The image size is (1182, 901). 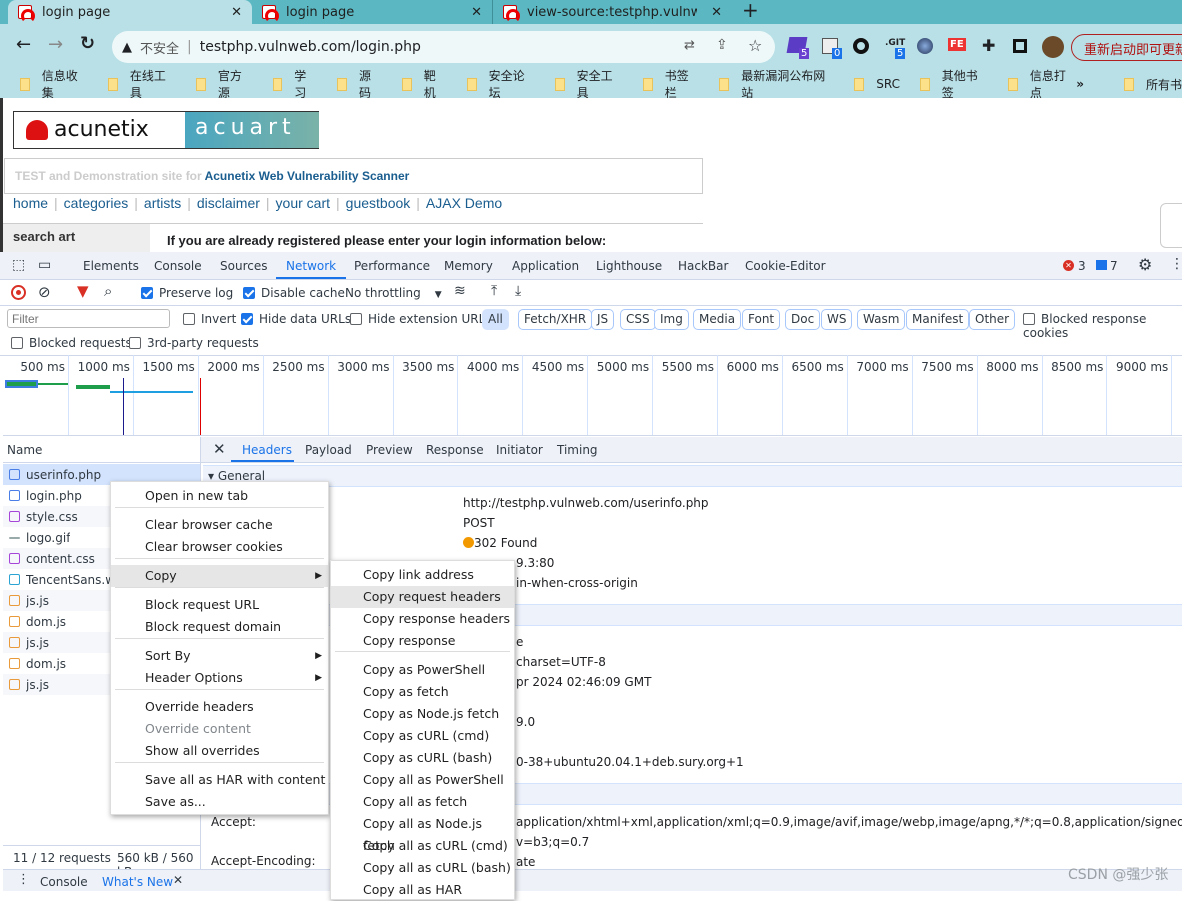 What do you see at coordinates (219, 707) in the screenshot?
I see `menu-item-override-headers: Override headers` at bounding box center [219, 707].